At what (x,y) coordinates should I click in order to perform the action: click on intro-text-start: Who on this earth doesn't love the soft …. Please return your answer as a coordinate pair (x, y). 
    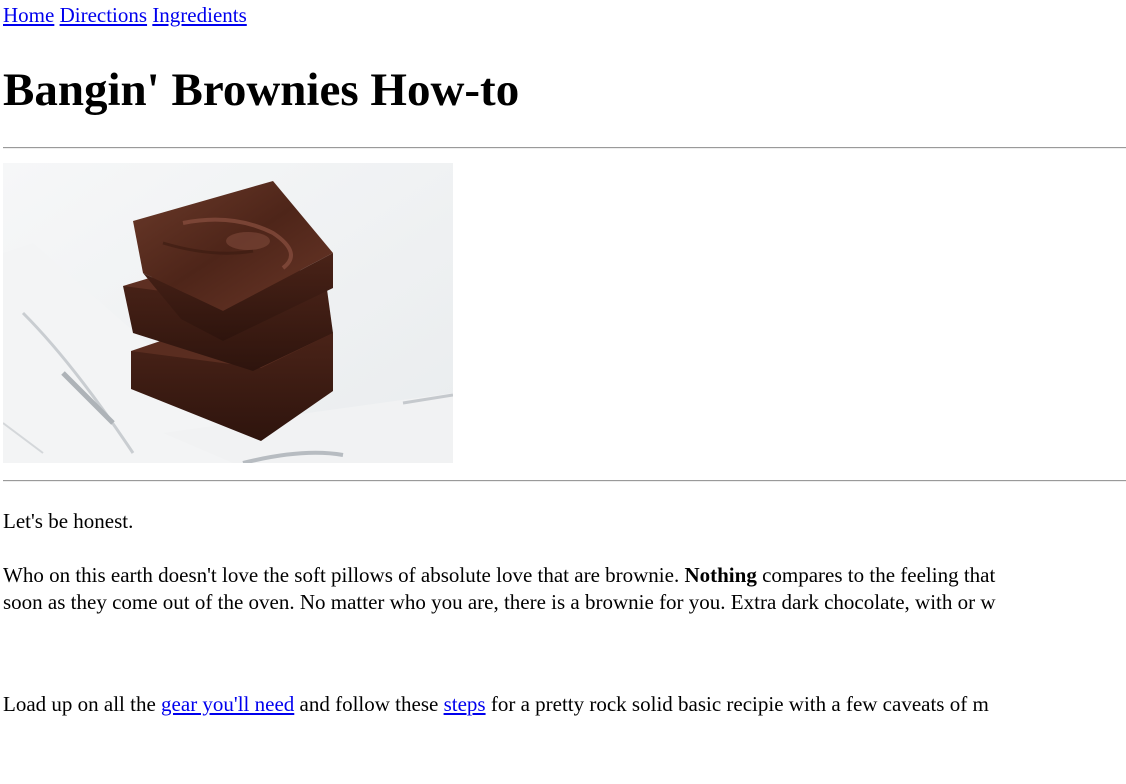
    Looking at the image, I should click on (344, 575).